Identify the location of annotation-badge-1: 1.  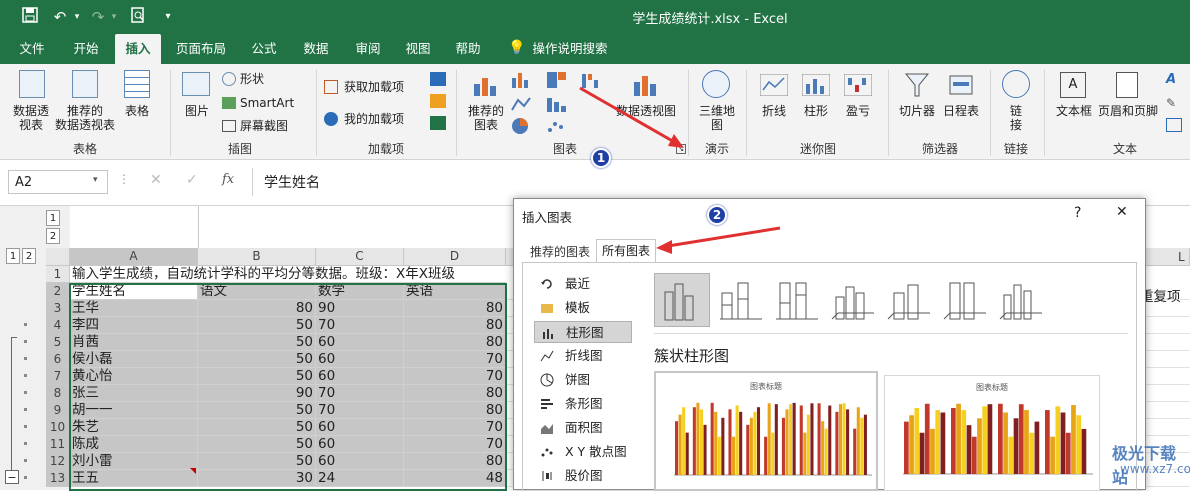
(601, 158).